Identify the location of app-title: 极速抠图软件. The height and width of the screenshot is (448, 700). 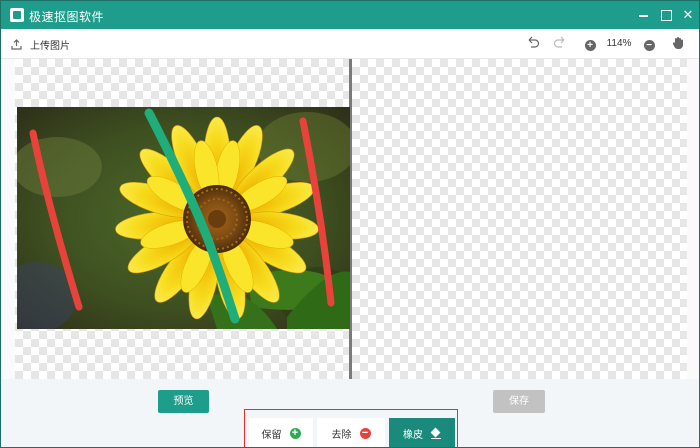
(67, 17).